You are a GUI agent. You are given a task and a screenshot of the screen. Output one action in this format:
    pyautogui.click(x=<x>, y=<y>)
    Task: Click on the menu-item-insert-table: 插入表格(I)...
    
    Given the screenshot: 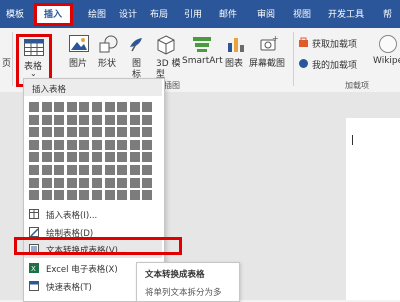 What is the action you would take?
    pyautogui.click(x=93, y=214)
    